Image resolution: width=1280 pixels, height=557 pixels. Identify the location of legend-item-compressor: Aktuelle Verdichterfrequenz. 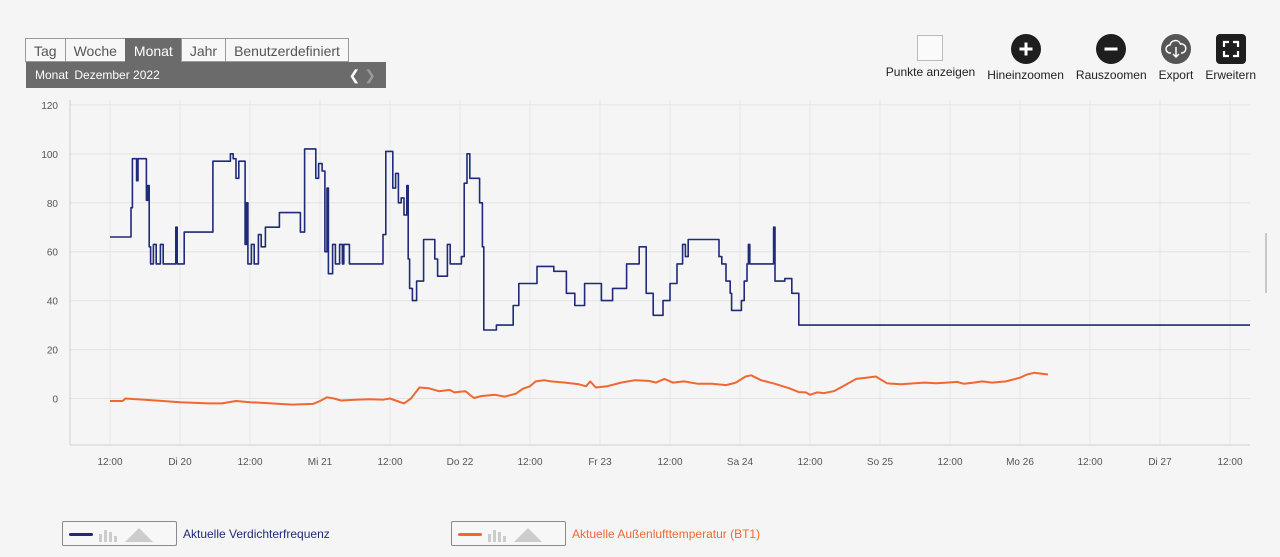
(196, 533).